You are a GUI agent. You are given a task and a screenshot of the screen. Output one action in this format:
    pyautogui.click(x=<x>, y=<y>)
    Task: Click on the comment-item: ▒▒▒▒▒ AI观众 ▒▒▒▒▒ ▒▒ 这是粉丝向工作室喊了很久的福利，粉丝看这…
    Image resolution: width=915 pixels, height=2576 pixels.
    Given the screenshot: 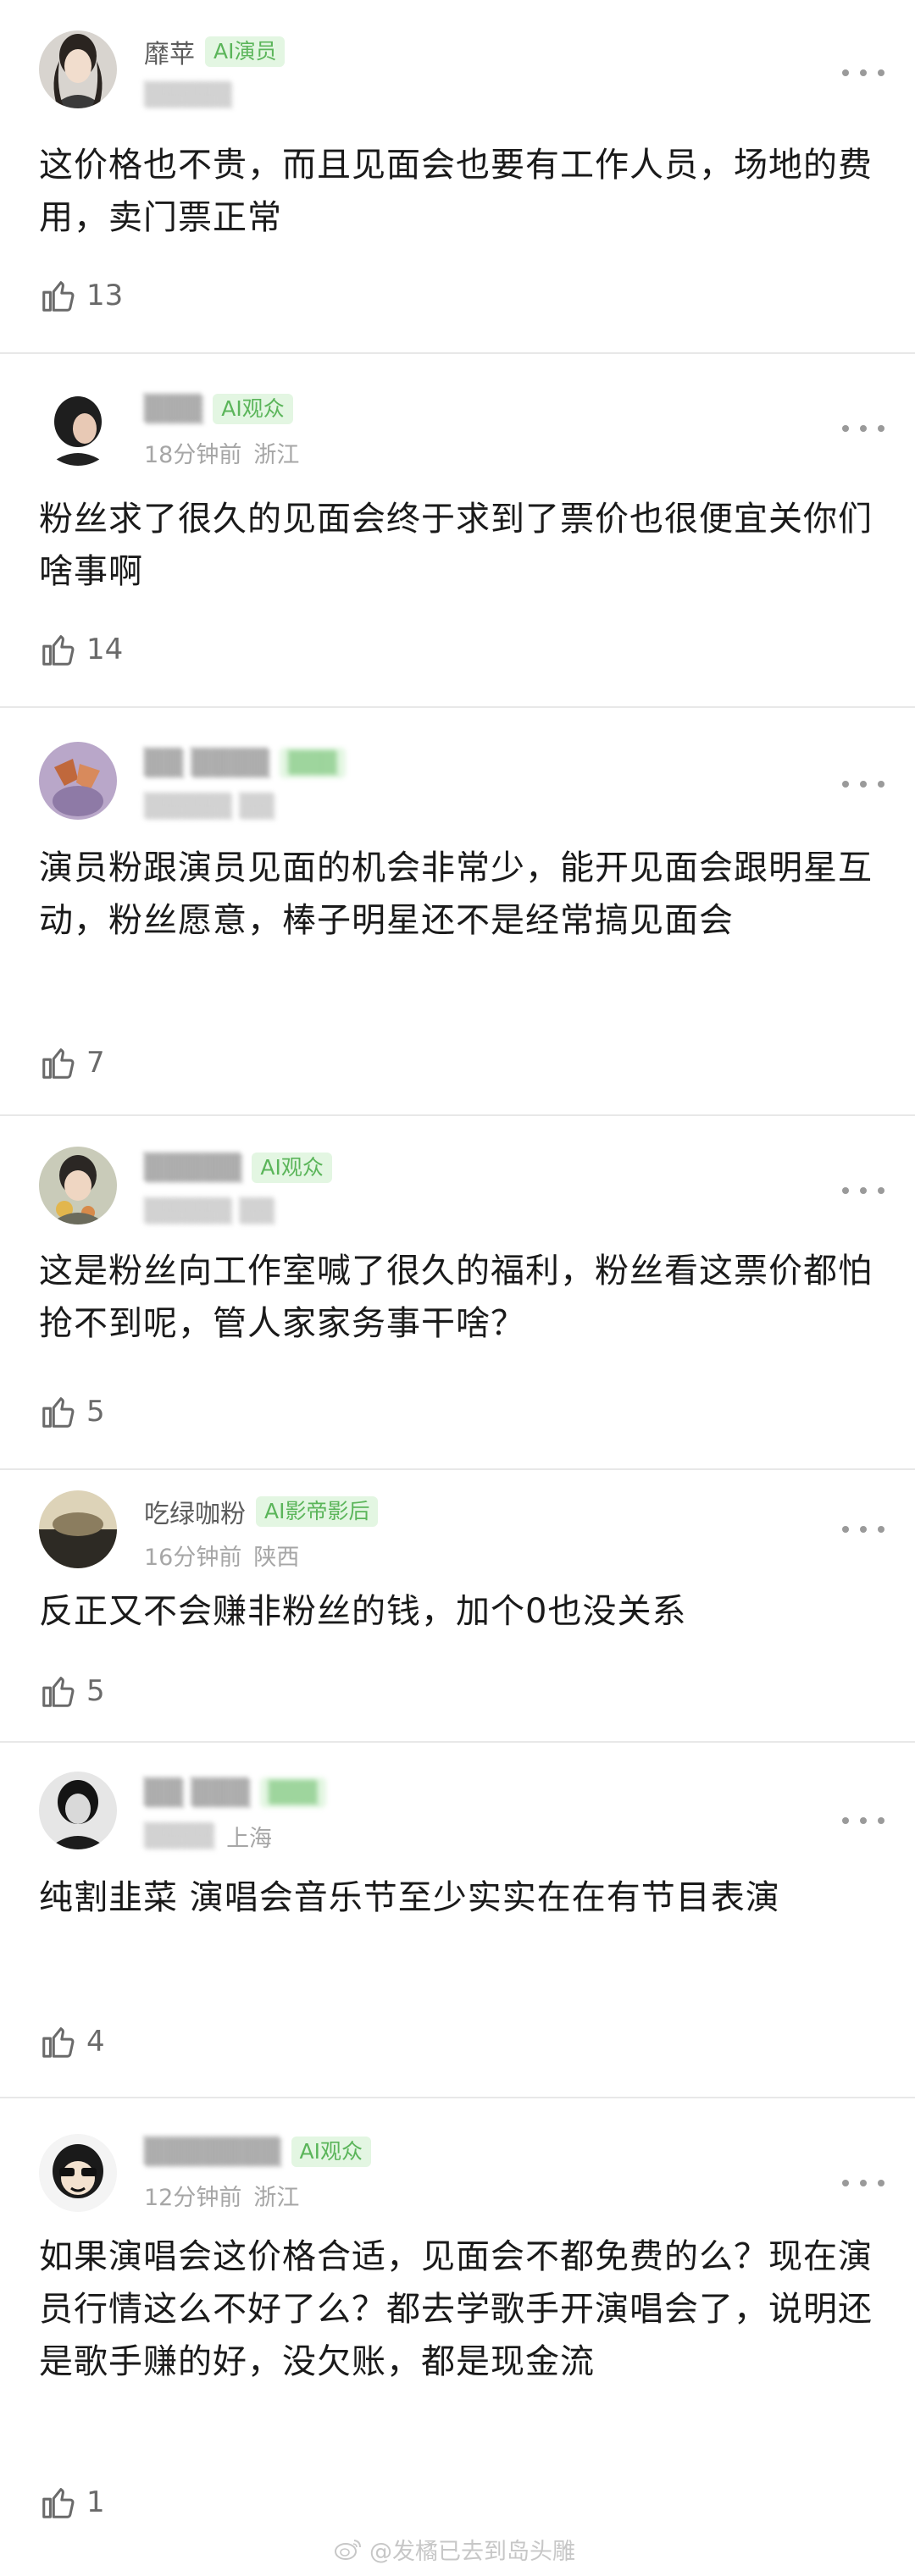 What is the action you would take?
    pyautogui.click(x=457, y=1293)
    